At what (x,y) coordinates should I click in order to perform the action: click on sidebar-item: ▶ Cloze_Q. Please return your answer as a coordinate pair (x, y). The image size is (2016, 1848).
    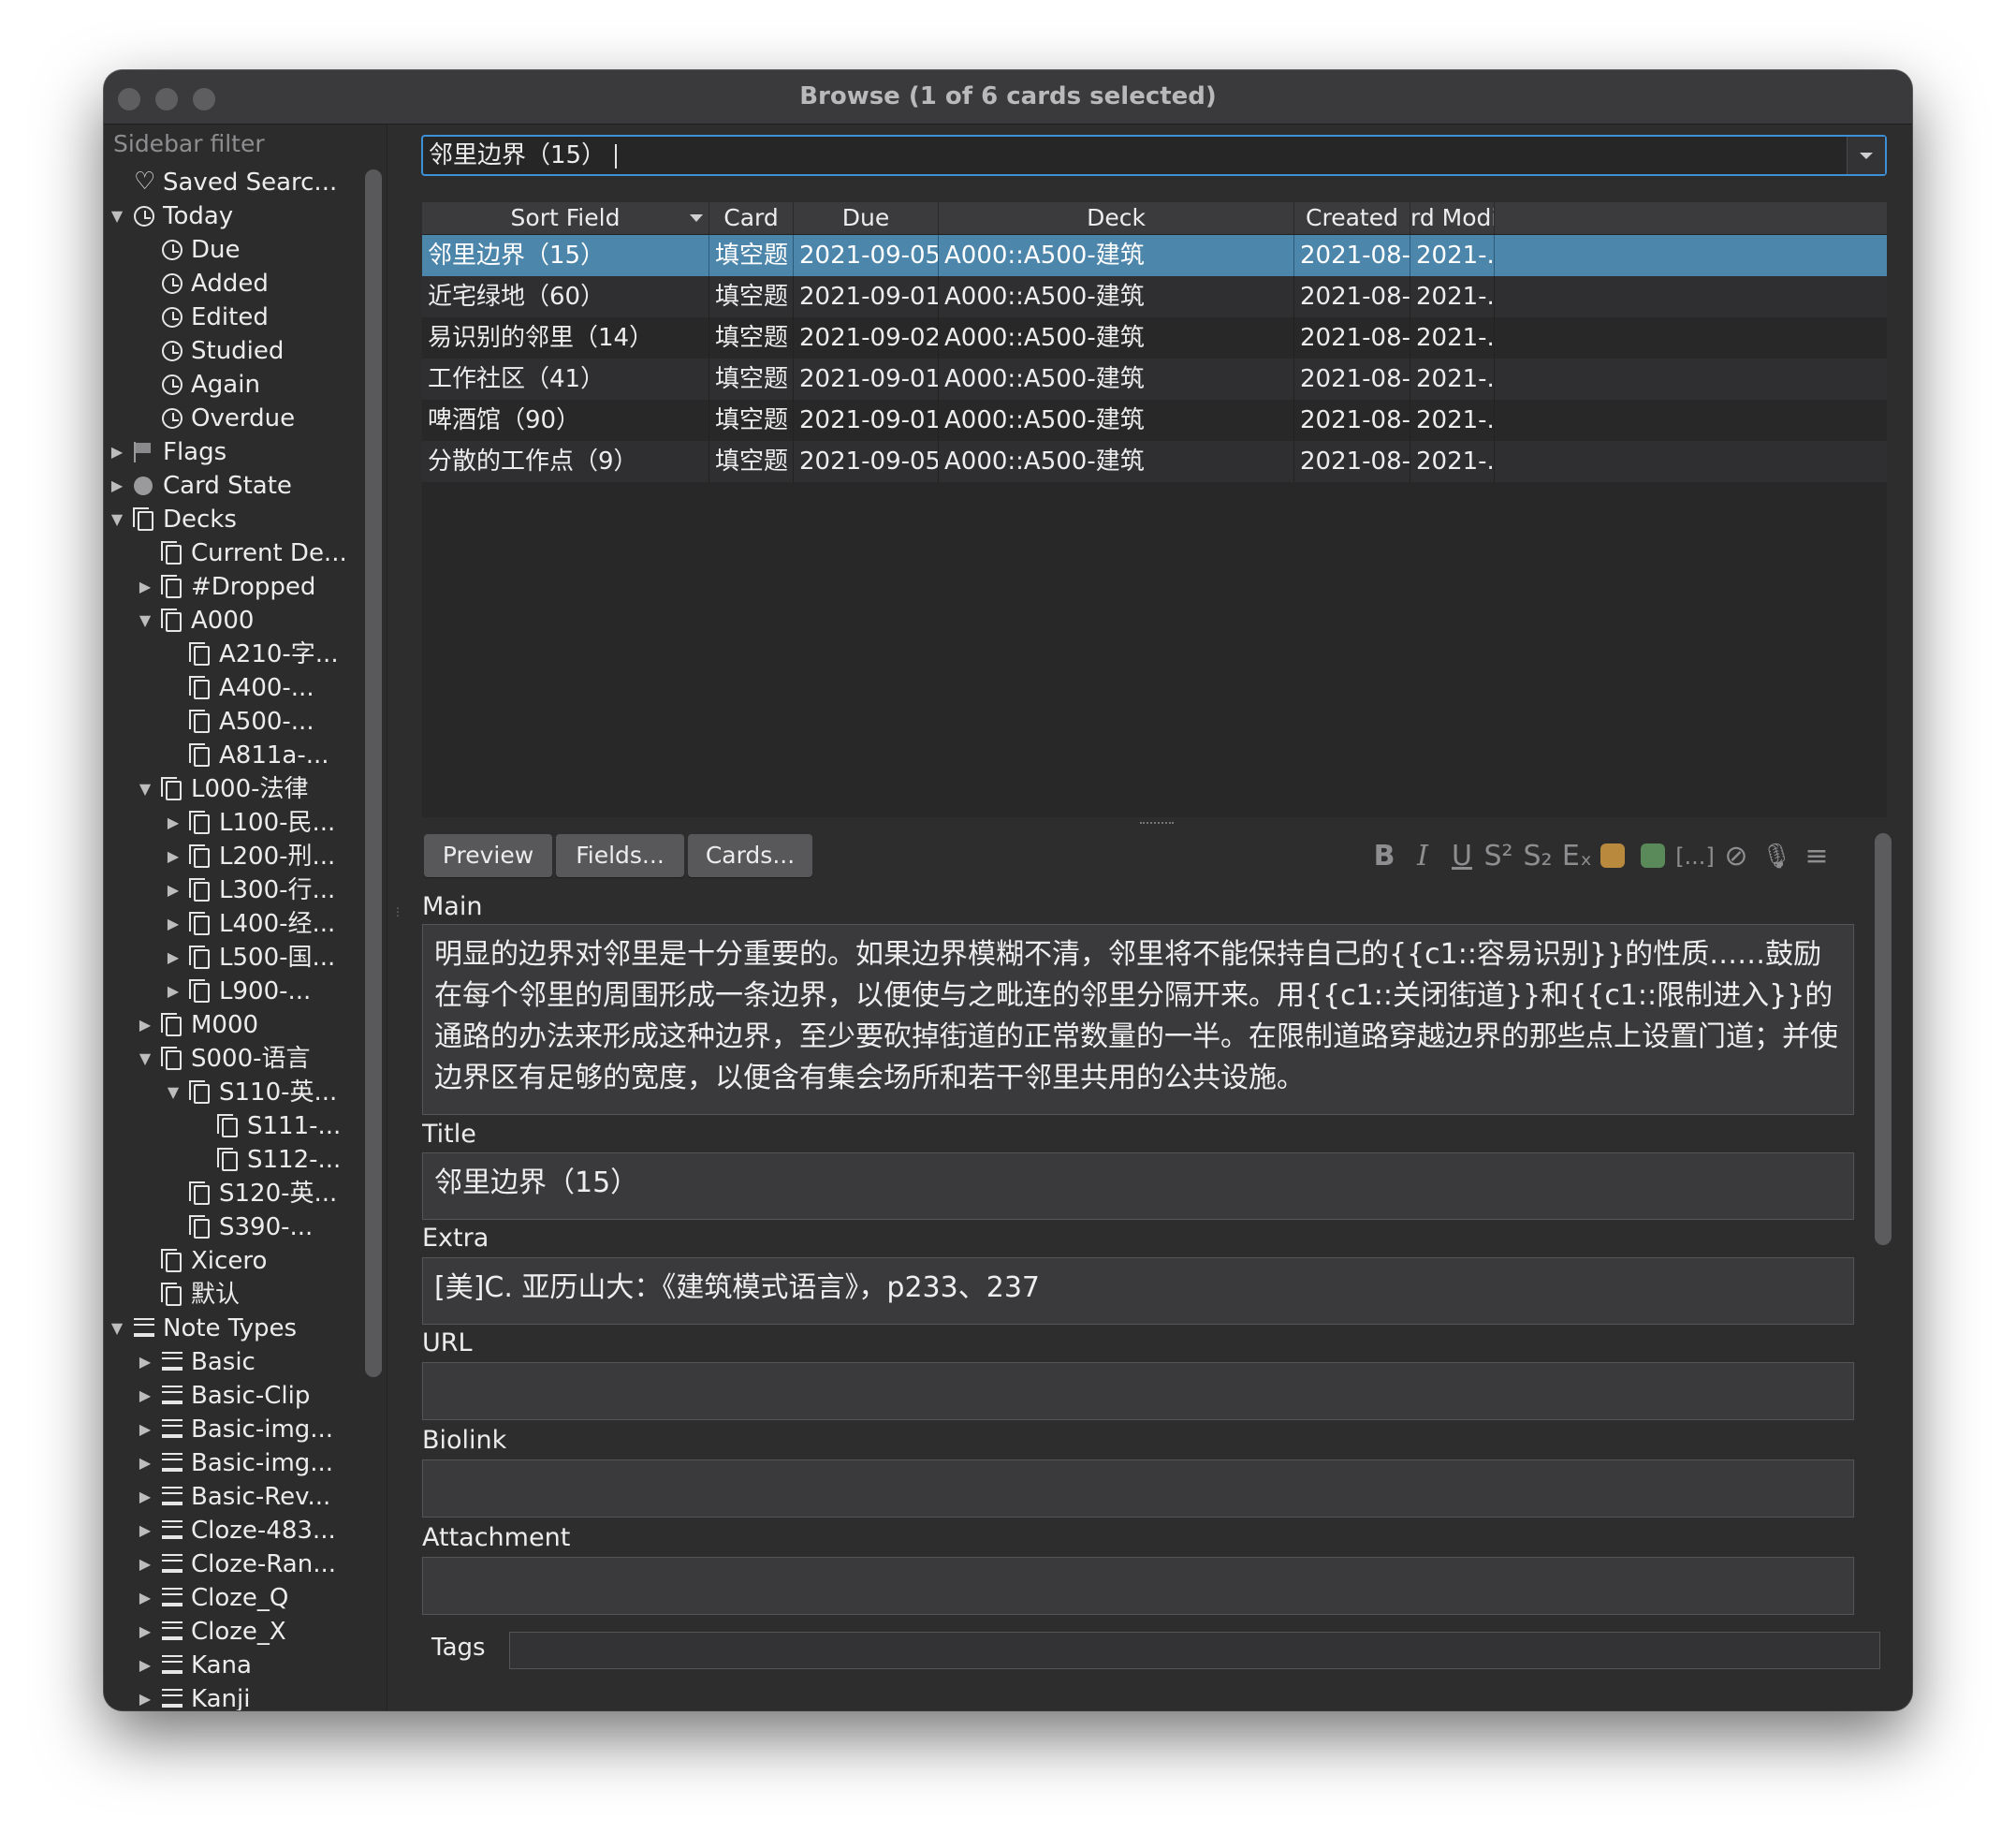
    Looking at the image, I should click on (233, 1598).